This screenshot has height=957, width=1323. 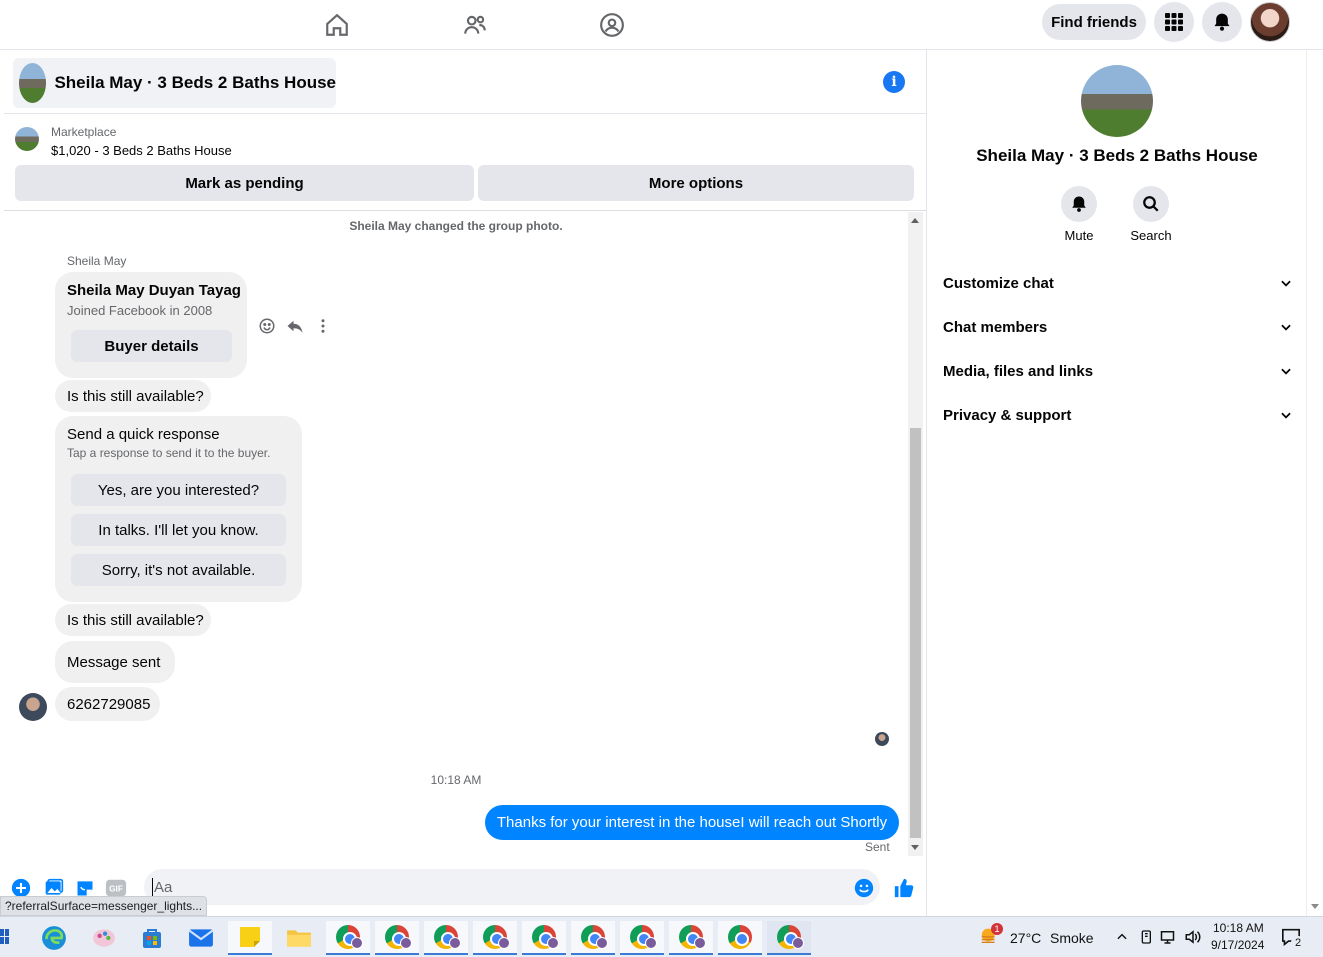 What do you see at coordinates (864, 888) in the screenshot?
I see `emoji-icon` at bounding box center [864, 888].